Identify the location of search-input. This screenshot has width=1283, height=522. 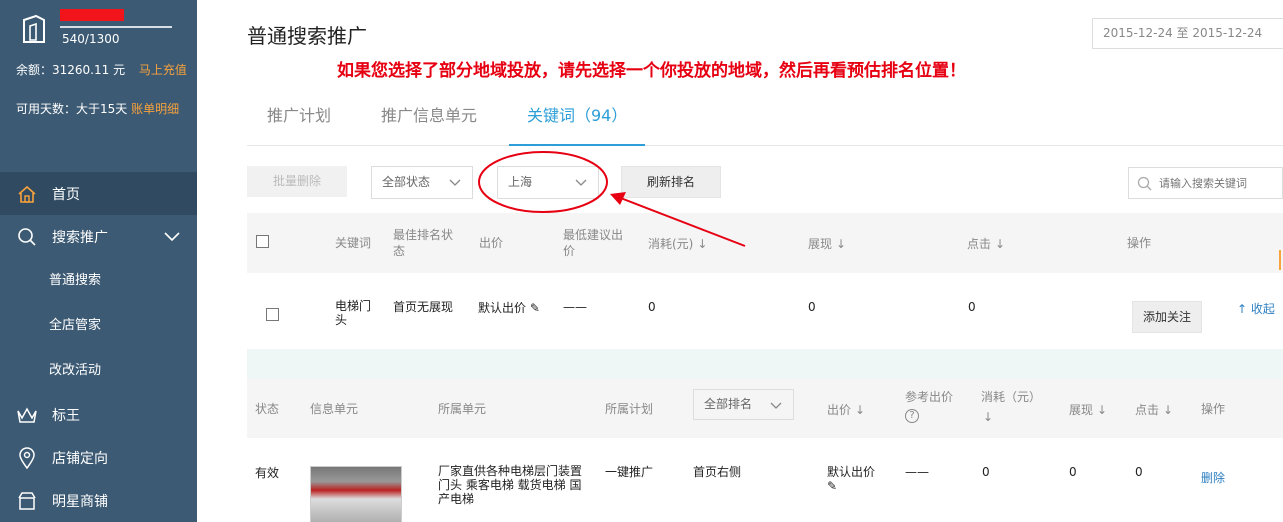
(1219, 183).